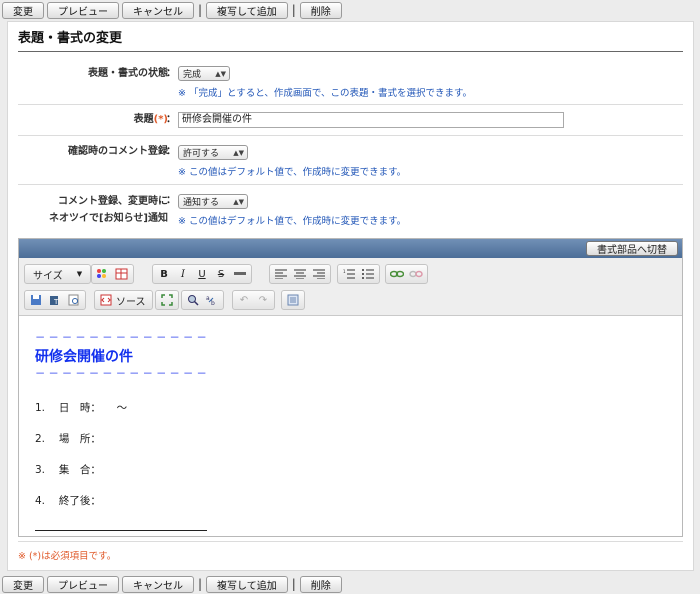 The image size is (700, 594). Describe the element at coordinates (68, 501) in the screenshot. I see `content-item-4: 4. 終了後：` at that location.